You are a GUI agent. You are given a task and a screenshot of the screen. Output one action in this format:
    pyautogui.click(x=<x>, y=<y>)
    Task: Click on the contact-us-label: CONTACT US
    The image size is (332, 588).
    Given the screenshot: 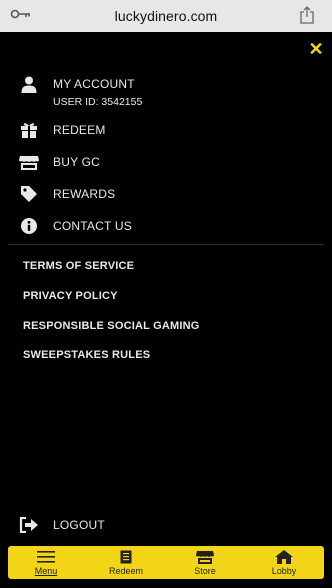 What is the action you would take?
    pyautogui.click(x=92, y=226)
    